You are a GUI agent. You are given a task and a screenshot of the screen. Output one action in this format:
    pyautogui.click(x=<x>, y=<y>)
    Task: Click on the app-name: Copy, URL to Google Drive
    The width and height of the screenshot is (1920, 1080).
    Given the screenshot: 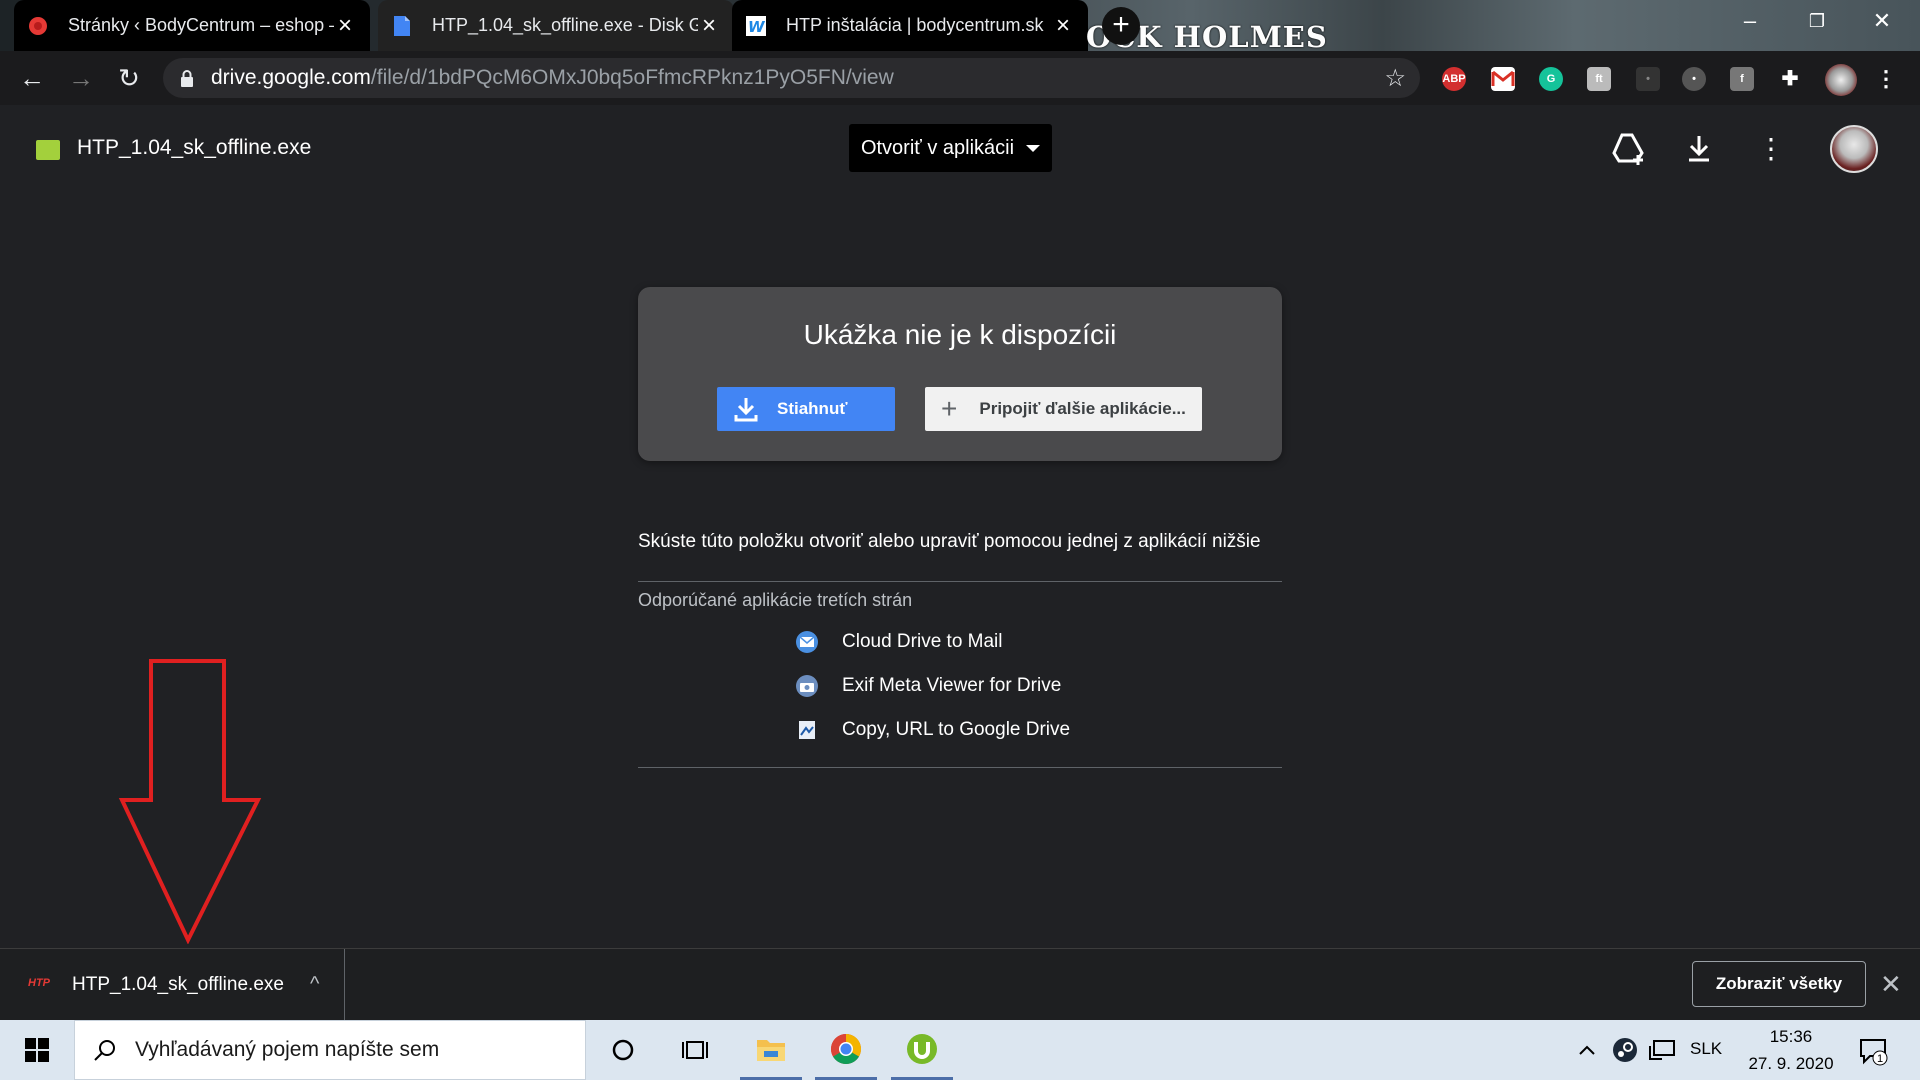 What is the action you would take?
    pyautogui.click(x=956, y=729)
    